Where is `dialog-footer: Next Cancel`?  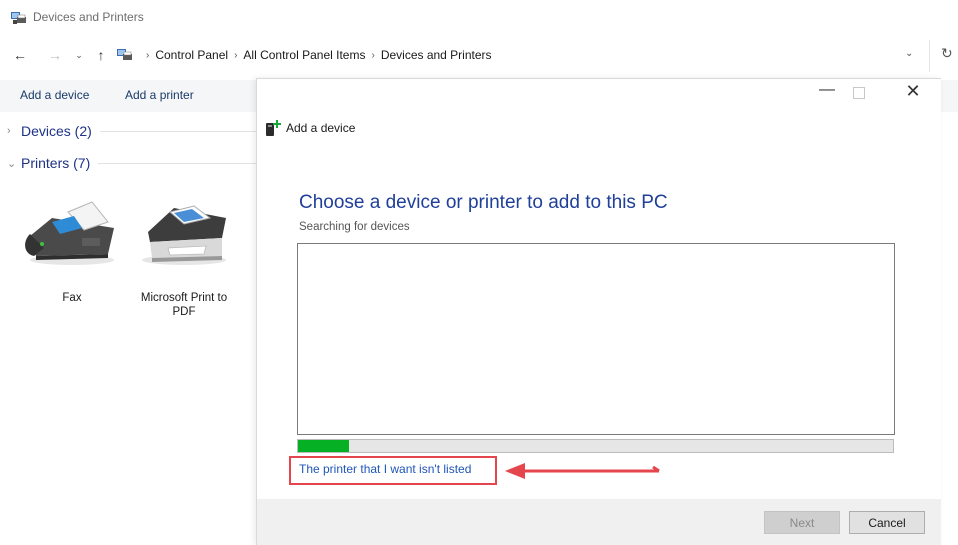 dialog-footer: Next Cancel is located at coordinates (599, 522).